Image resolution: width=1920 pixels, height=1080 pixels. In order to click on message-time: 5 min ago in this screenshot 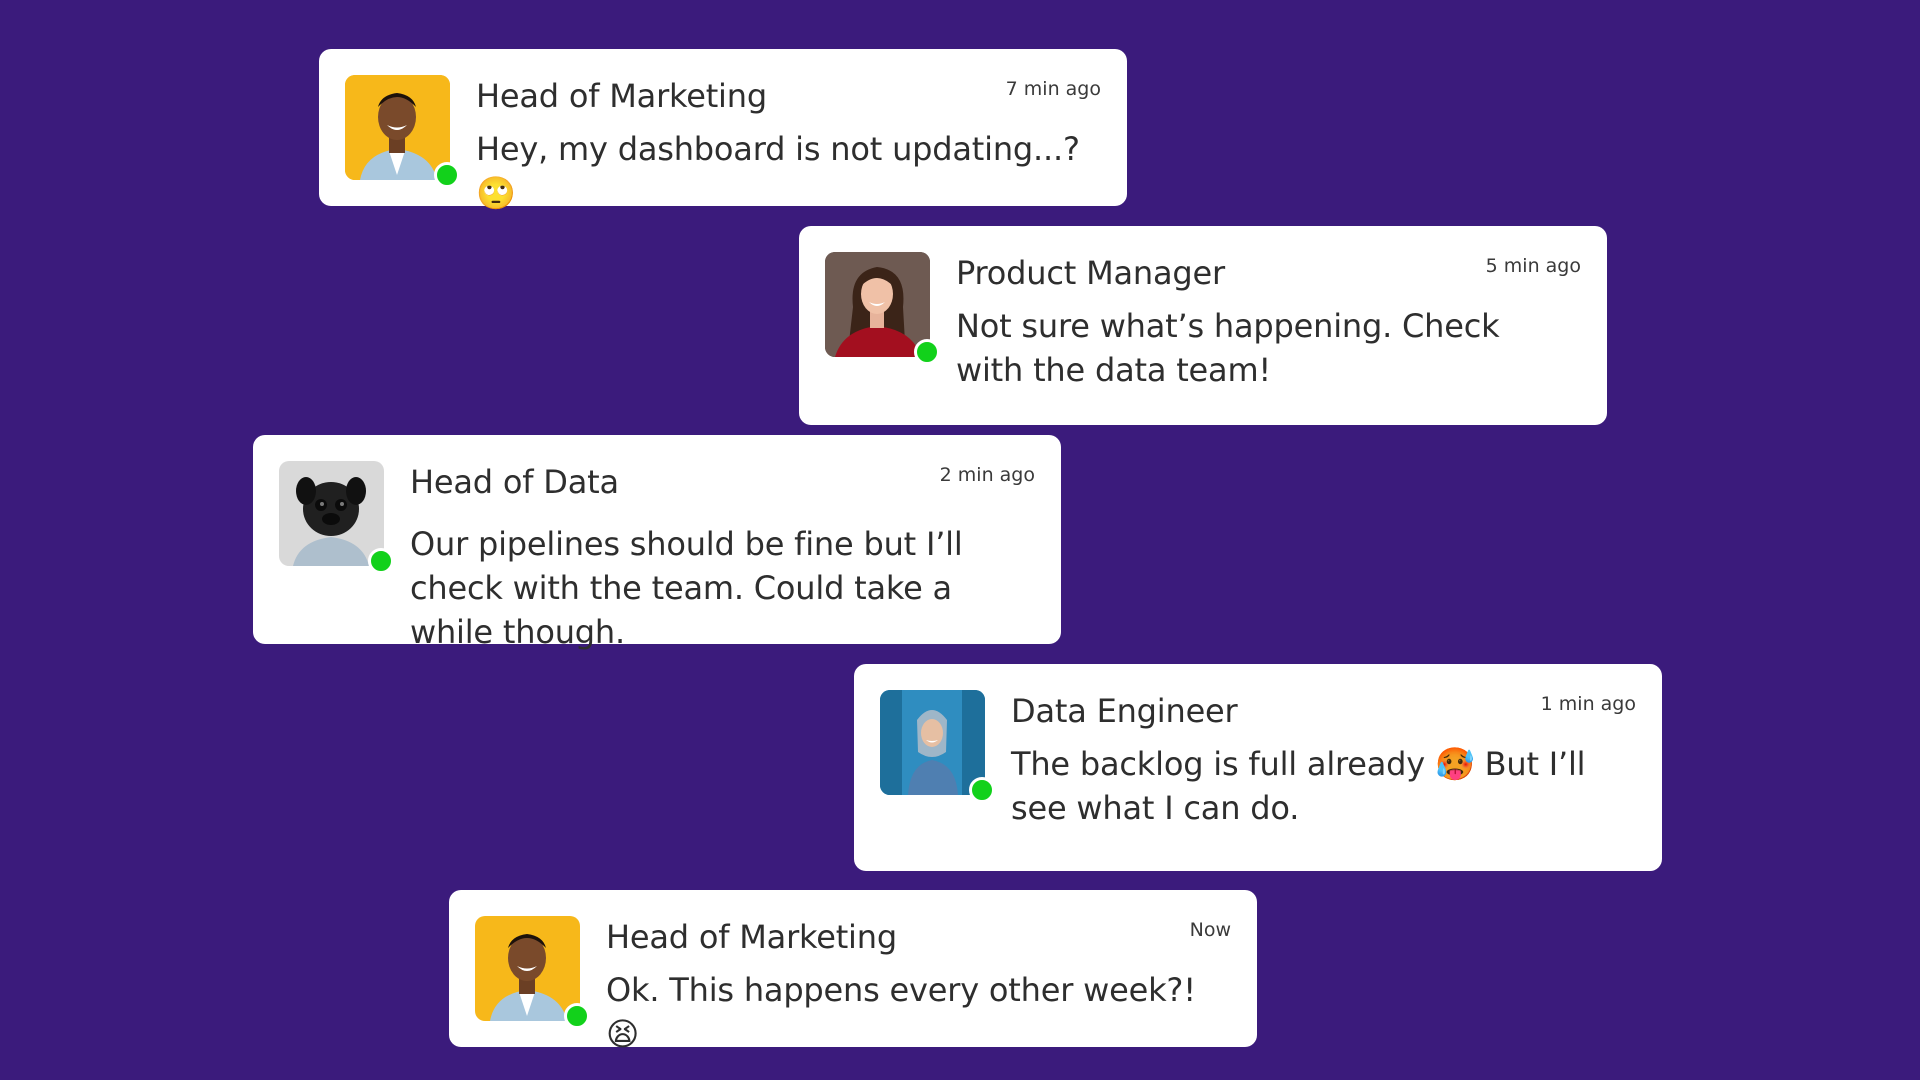, I will do `click(1533, 266)`.